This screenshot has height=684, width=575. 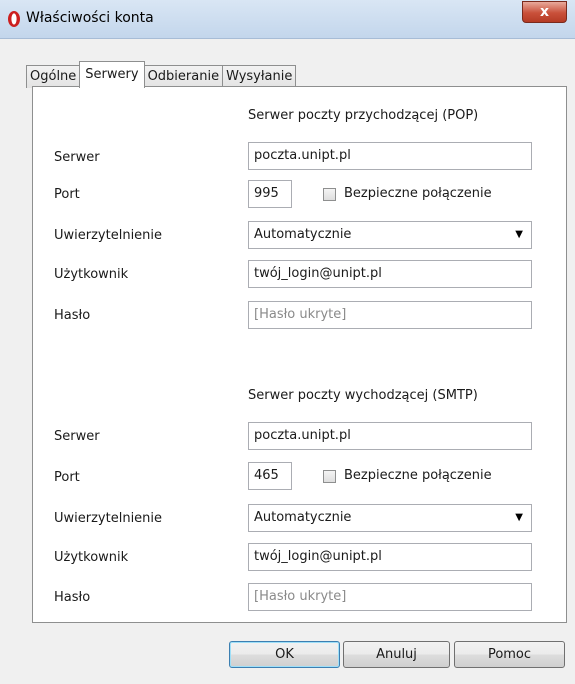 I want to click on incoming-auth-label: Uwierzytelnienie, so click(x=108, y=235).